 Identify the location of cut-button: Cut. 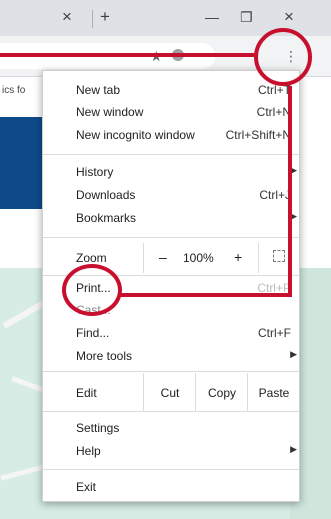
(169, 392).